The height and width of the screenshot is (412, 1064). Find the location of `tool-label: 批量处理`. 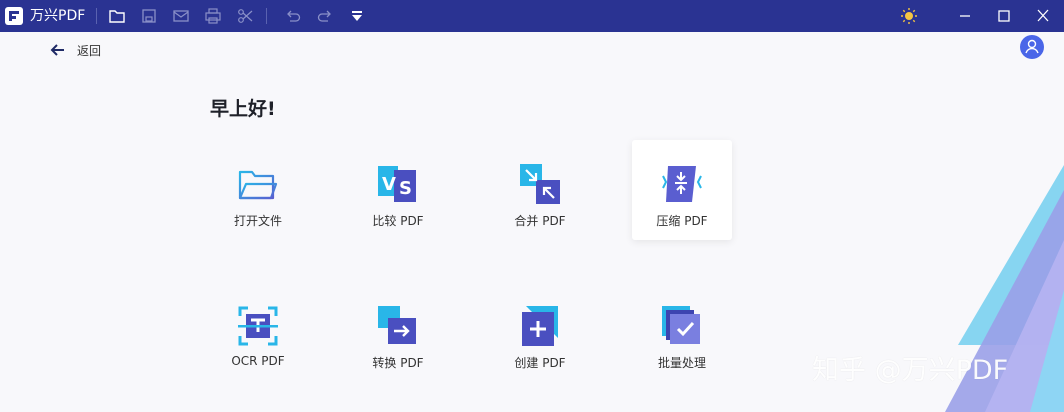

tool-label: 批量处理 is located at coordinates (681, 363).